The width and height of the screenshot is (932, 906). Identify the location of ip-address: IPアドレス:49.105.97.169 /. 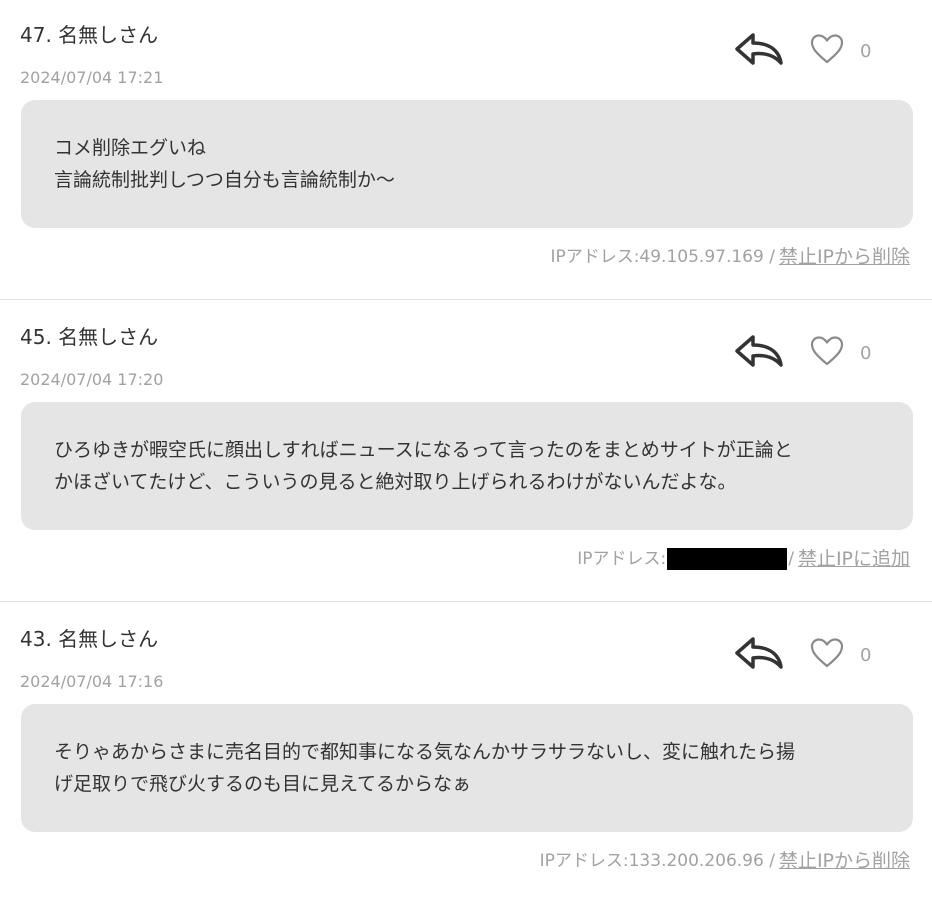
(662, 257).